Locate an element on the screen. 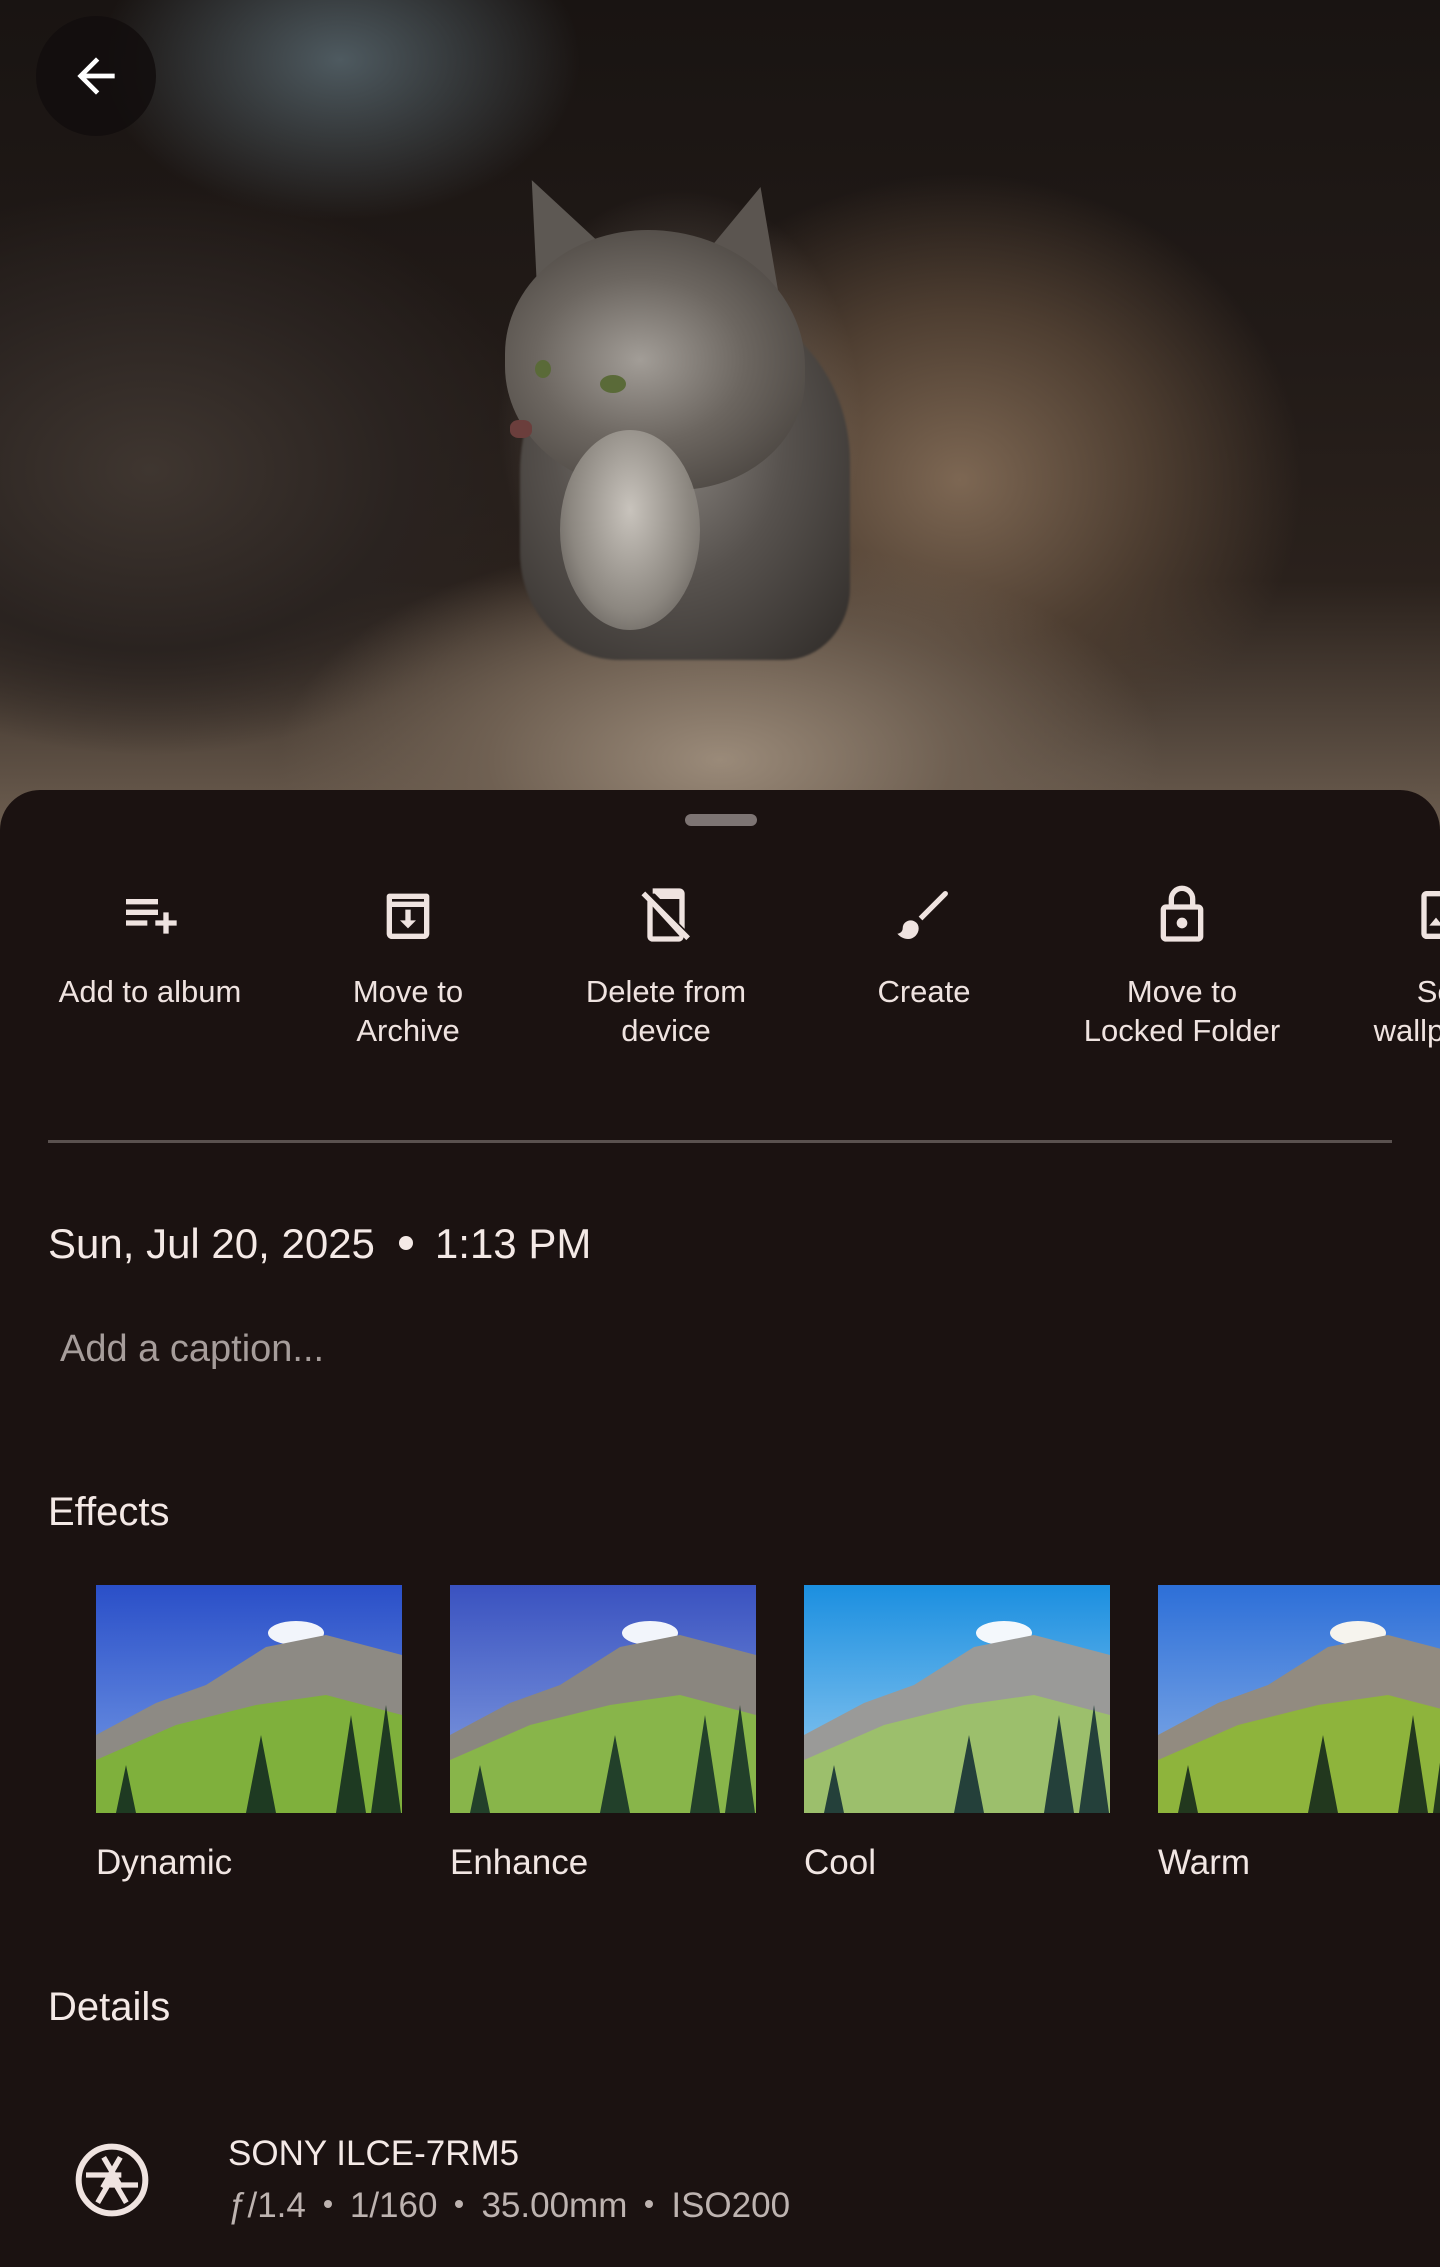  effect-label: Enhance is located at coordinates (519, 1862).